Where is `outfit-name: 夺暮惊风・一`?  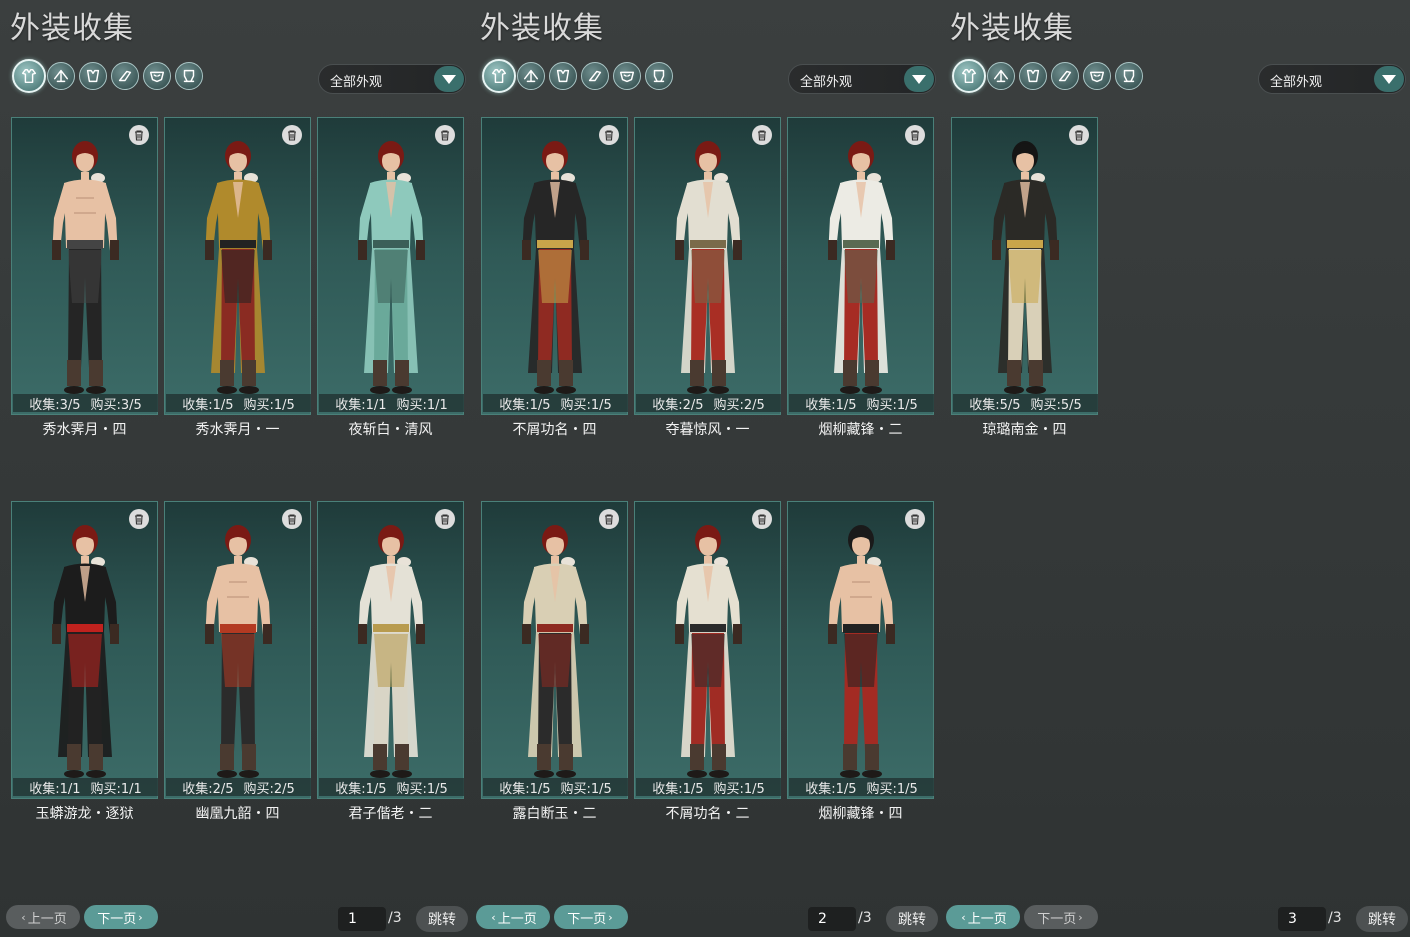 outfit-name: 夺暮惊风・一 is located at coordinates (707, 430).